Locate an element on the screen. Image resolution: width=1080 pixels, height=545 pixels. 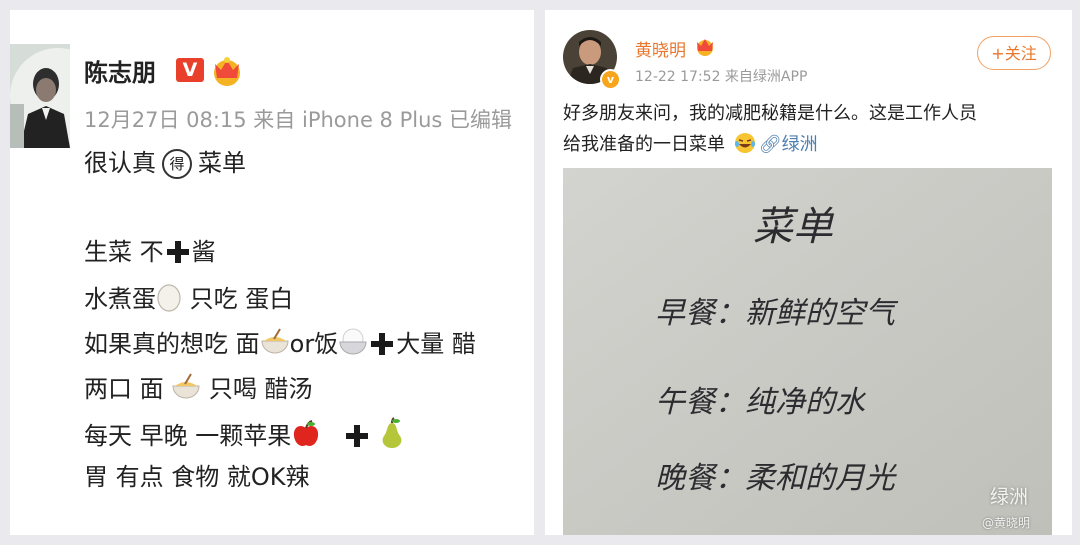
post-text: 好多朋友来问，我的减肥秘籍是什么。这是工作人员 给我准备的一日菜单 🔗︎绿洲 is located at coordinates (812, 129).